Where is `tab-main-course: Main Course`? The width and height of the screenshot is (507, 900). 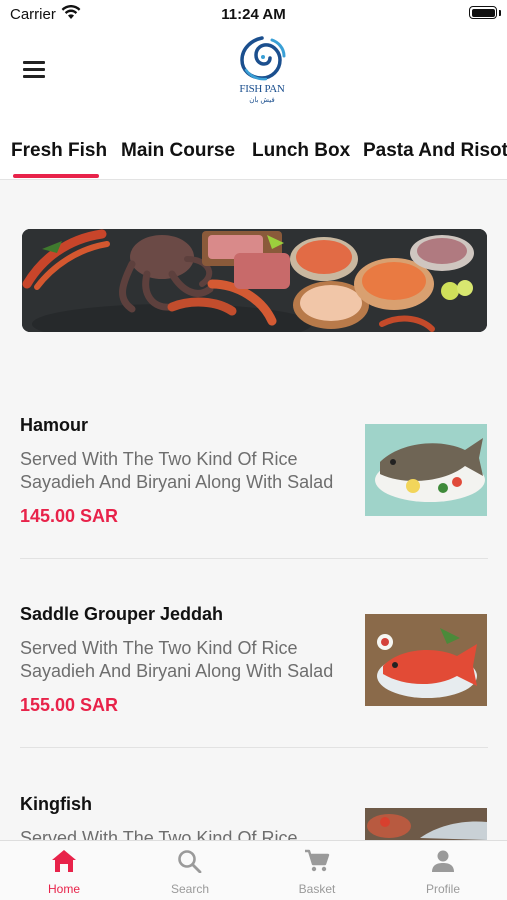 tab-main-course: Main Course is located at coordinates (178, 151).